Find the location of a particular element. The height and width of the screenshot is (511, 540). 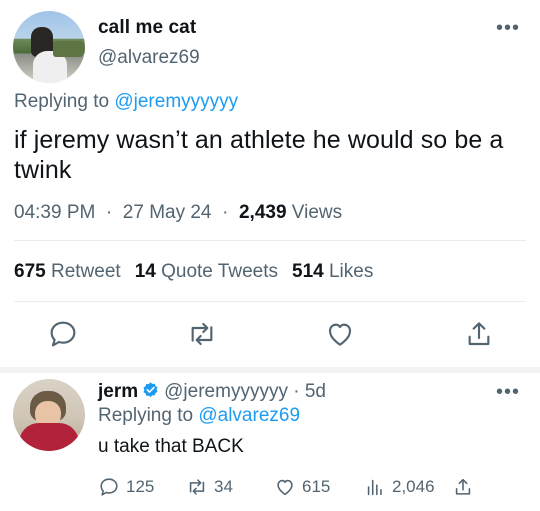

views-label: Views is located at coordinates (317, 212).